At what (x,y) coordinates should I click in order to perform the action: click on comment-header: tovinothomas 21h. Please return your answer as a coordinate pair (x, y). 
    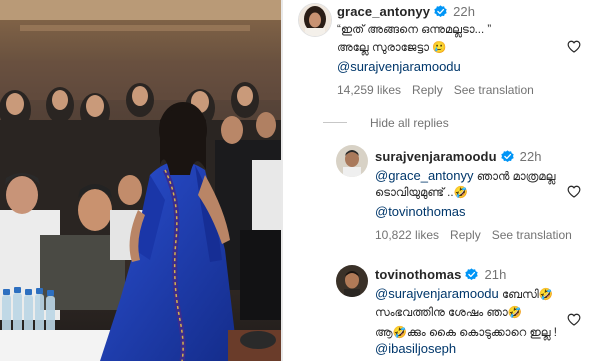
    Looking at the image, I should click on (440, 274).